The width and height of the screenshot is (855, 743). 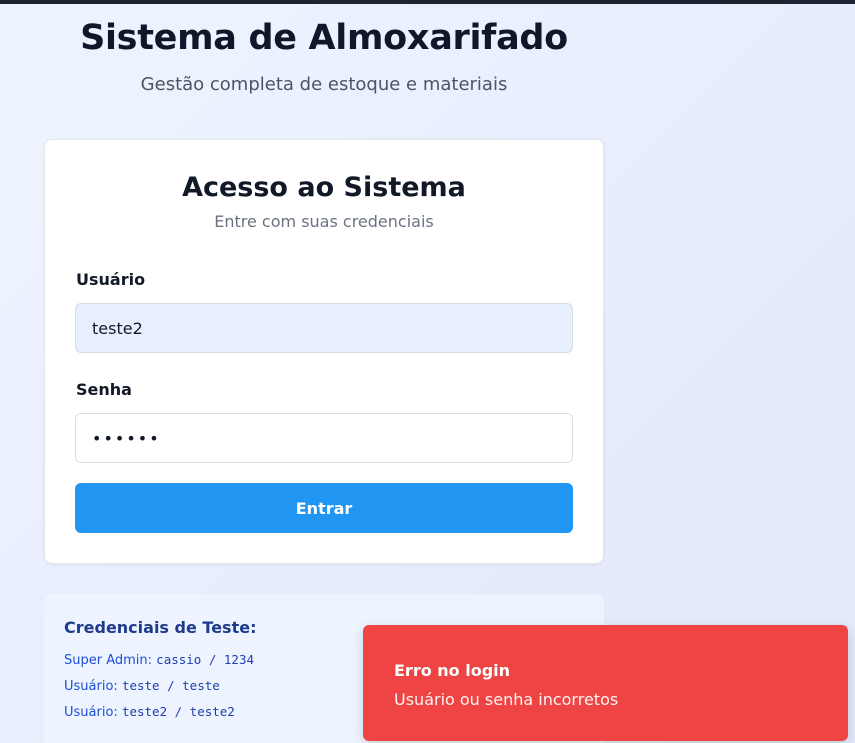 What do you see at coordinates (324, 438) in the screenshot?
I see `password-input` at bounding box center [324, 438].